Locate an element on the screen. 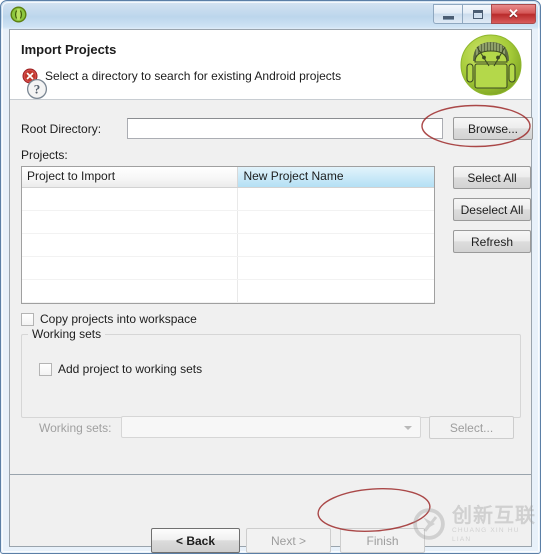 The width and height of the screenshot is (541, 554). android-robot-icon is located at coordinates (491, 65).